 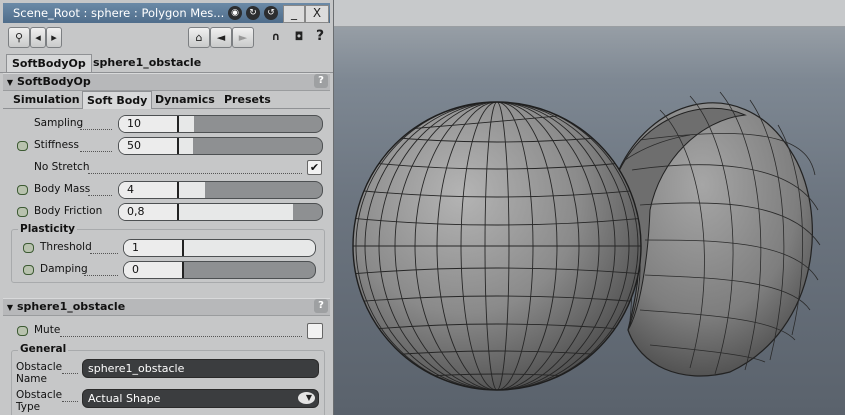 What do you see at coordinates (49, 63) in the screenshot?
I see `tab-softbodyop: SoftBodyOp` at bounding box center [49, 63].